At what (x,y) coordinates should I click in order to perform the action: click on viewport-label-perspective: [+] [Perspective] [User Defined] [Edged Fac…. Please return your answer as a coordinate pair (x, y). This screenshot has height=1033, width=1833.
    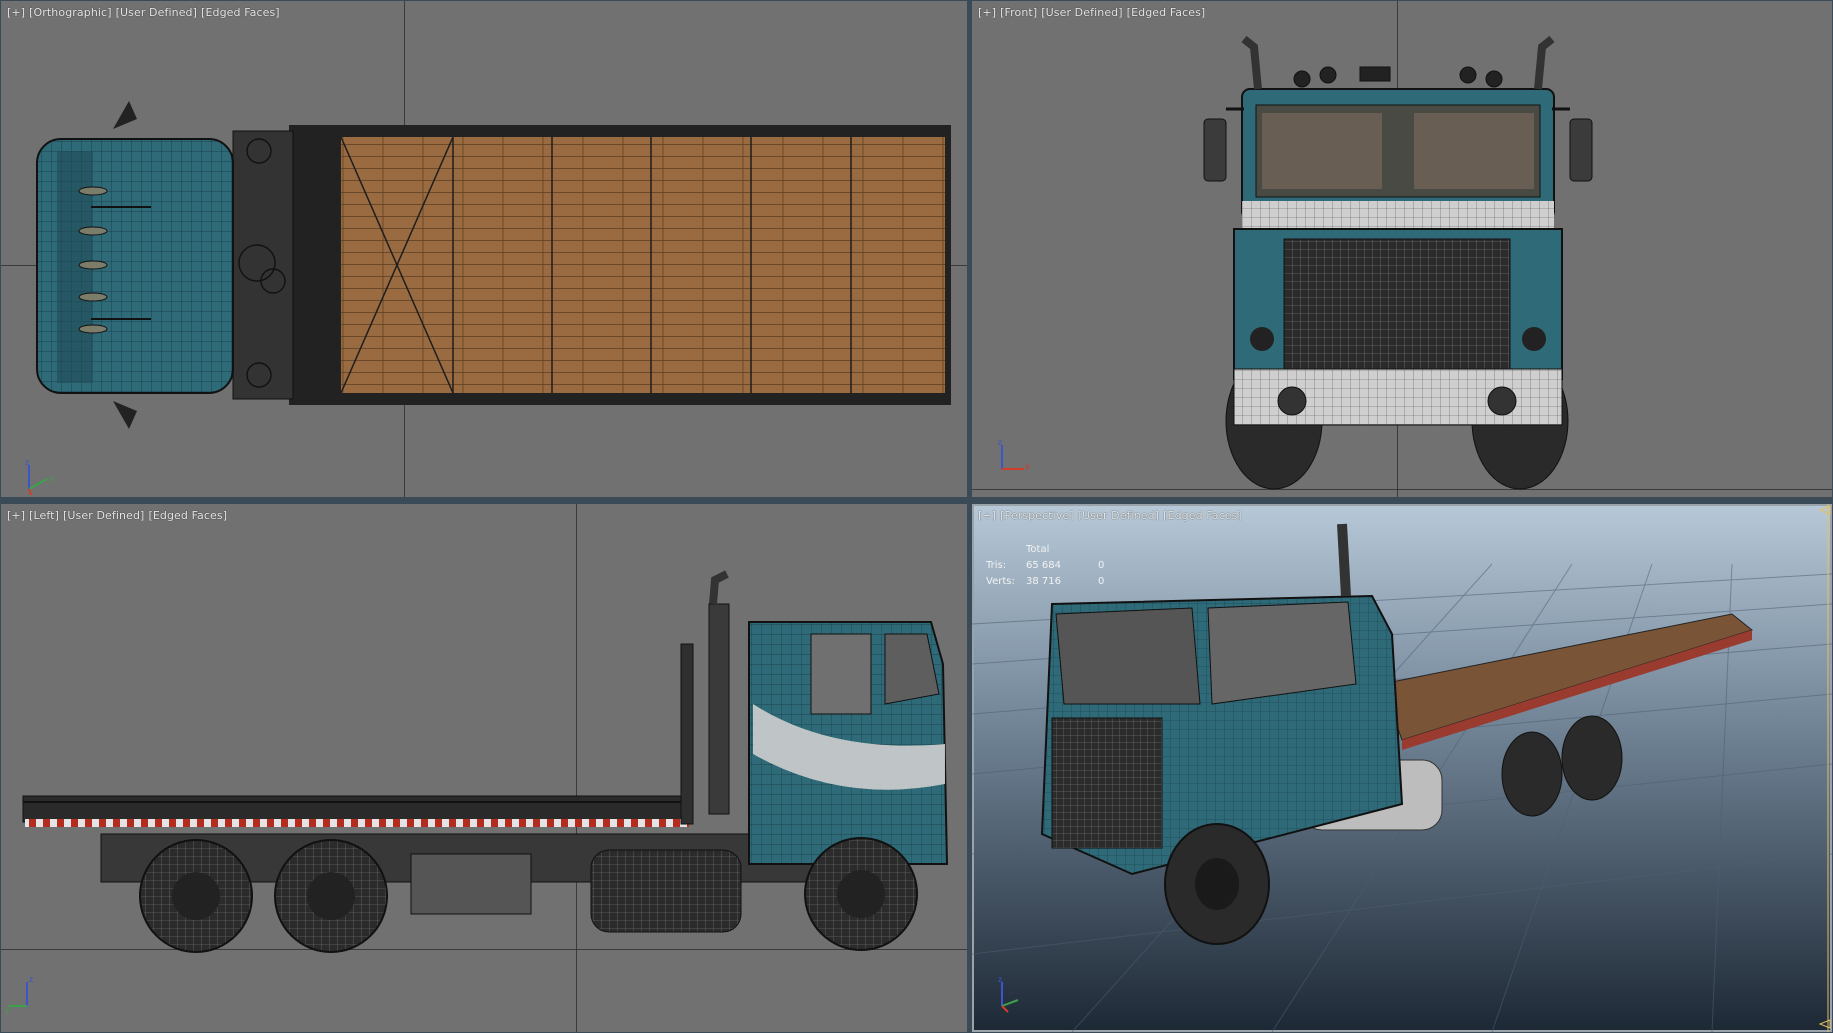
    Looking at the image, I should click on (1112, 515).